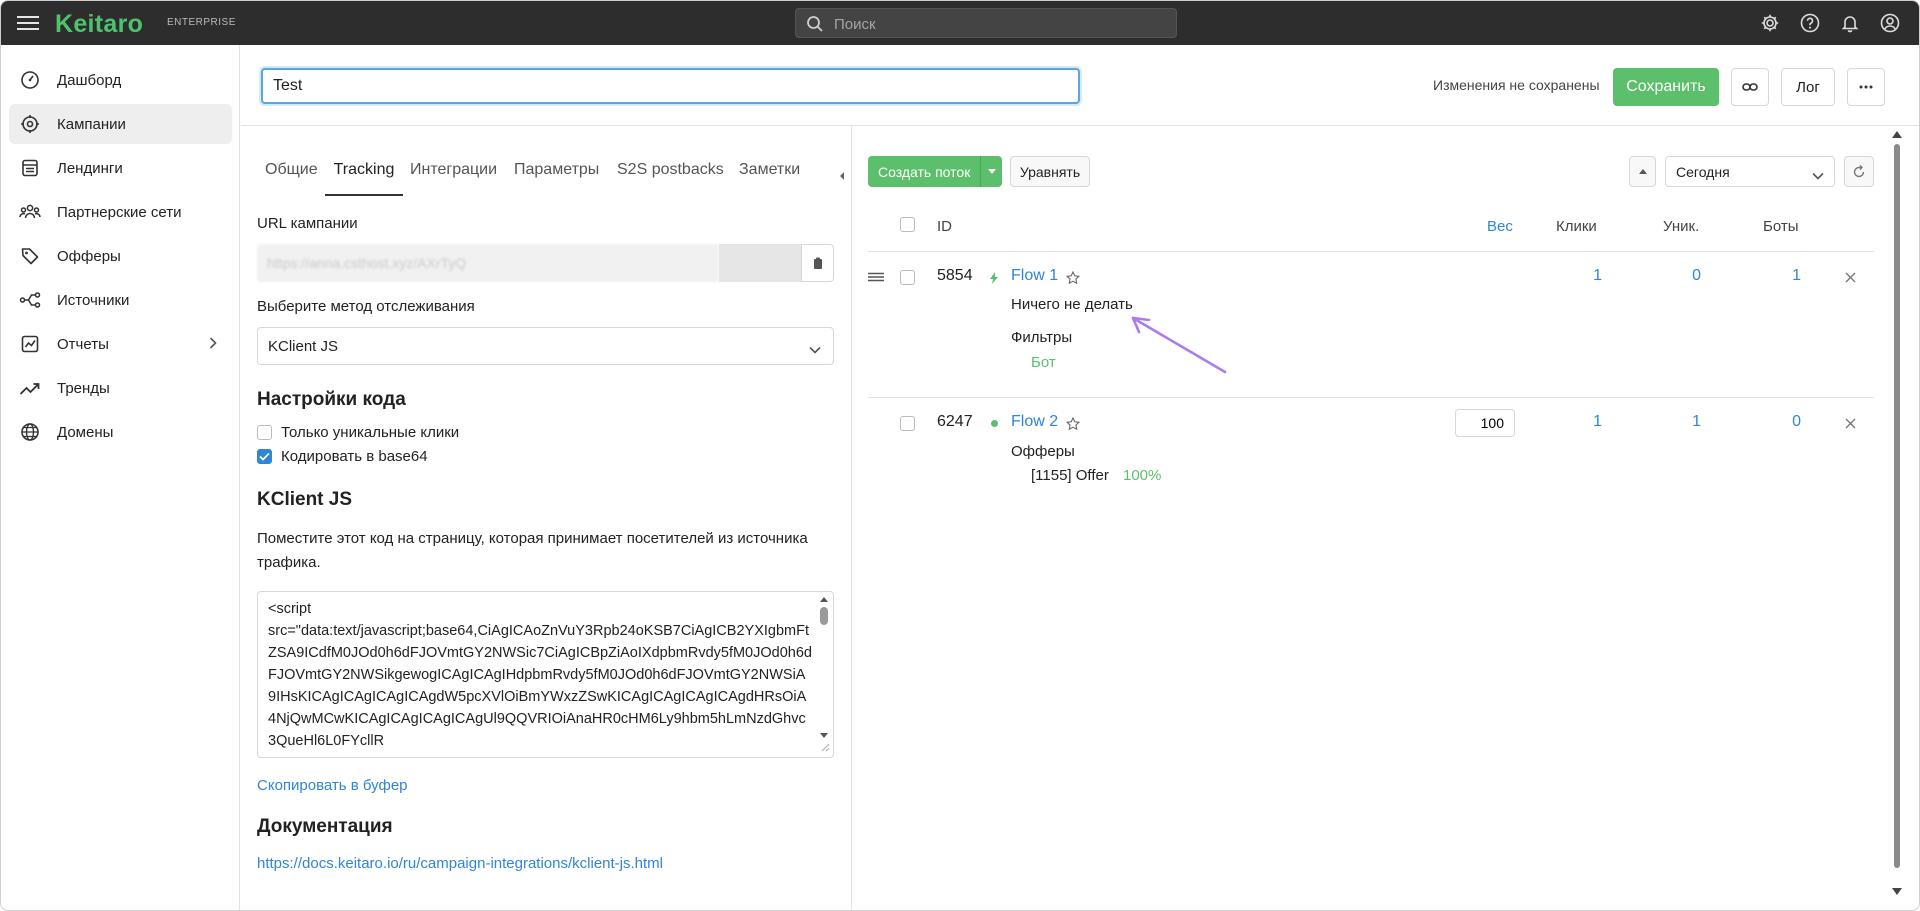  What do you see at coordinates (1642, 171) in the screenshot?
I see `collapse-button` at bounding box center [1642, 171].